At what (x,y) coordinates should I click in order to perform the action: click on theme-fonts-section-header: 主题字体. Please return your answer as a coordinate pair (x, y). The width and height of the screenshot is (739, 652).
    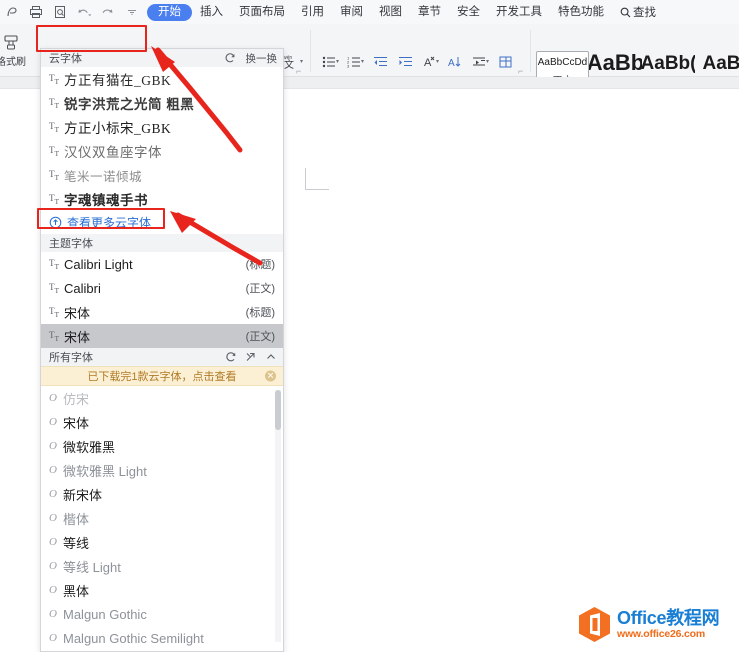
    Looking at the image, I should click on (162, 243).